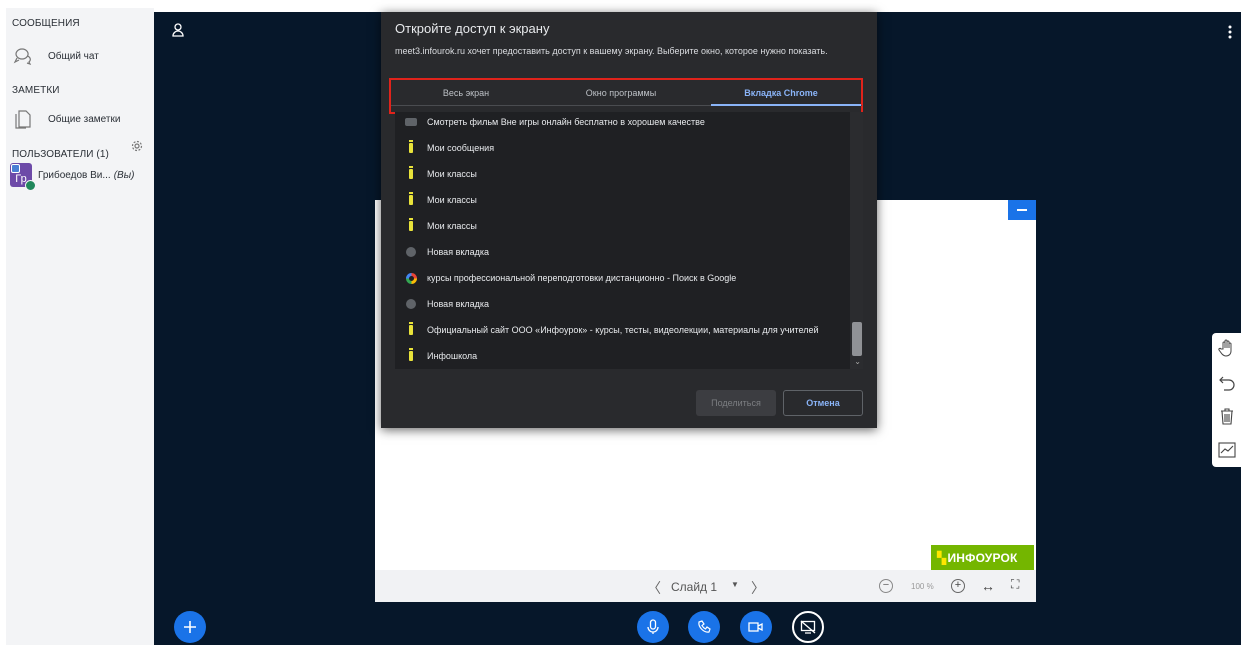 The width and height of the screenshot is (1241, 645). I want to click on list-item-label: Инфошкола, so click(452, 356).